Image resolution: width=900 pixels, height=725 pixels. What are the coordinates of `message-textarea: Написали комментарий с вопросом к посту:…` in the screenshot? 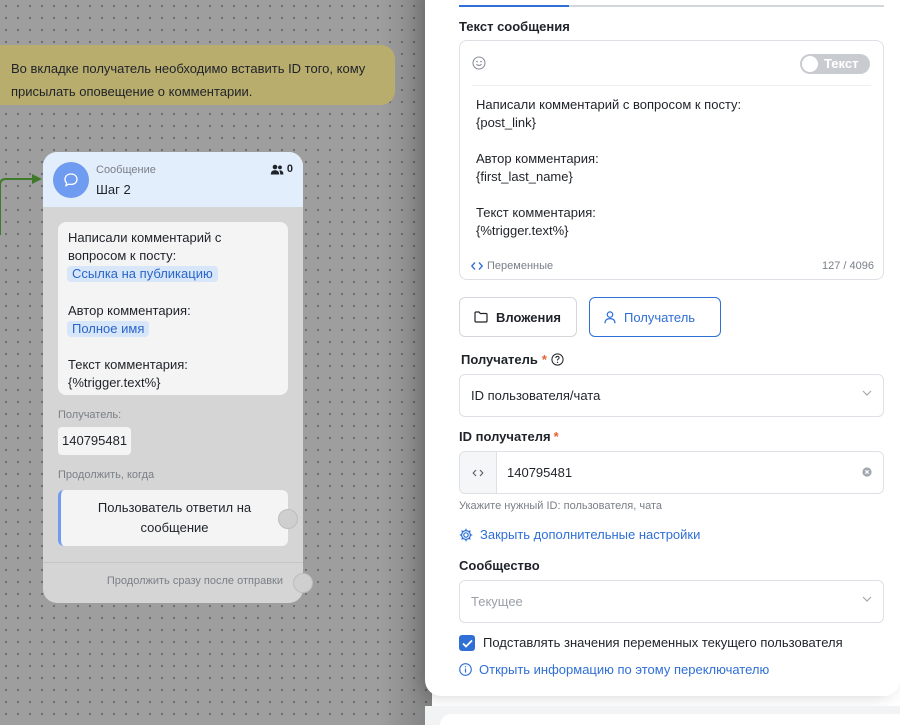 It's located at (608, 168).